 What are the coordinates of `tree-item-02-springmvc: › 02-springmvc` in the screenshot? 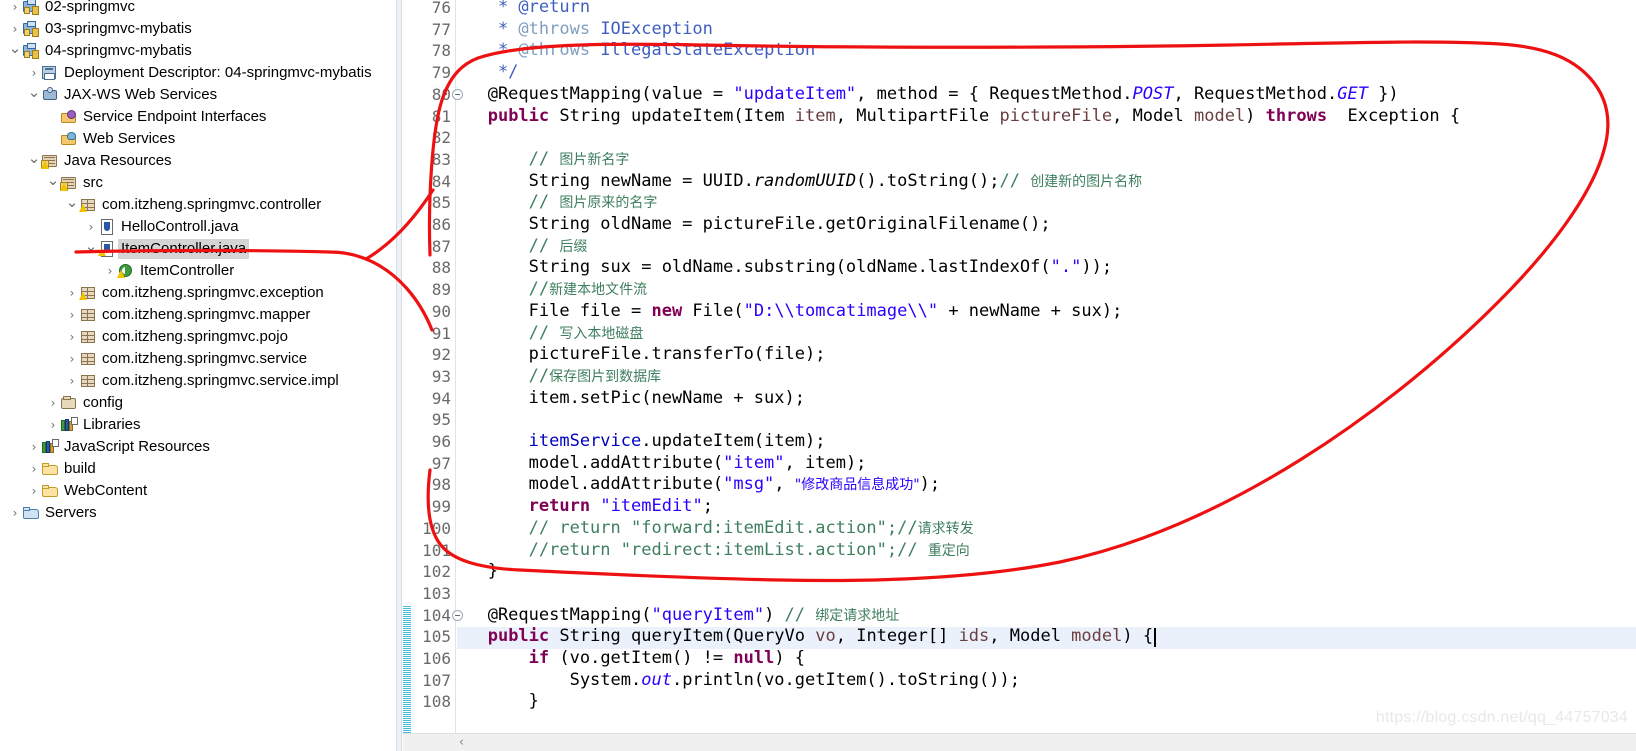 It's located at (71, 9).